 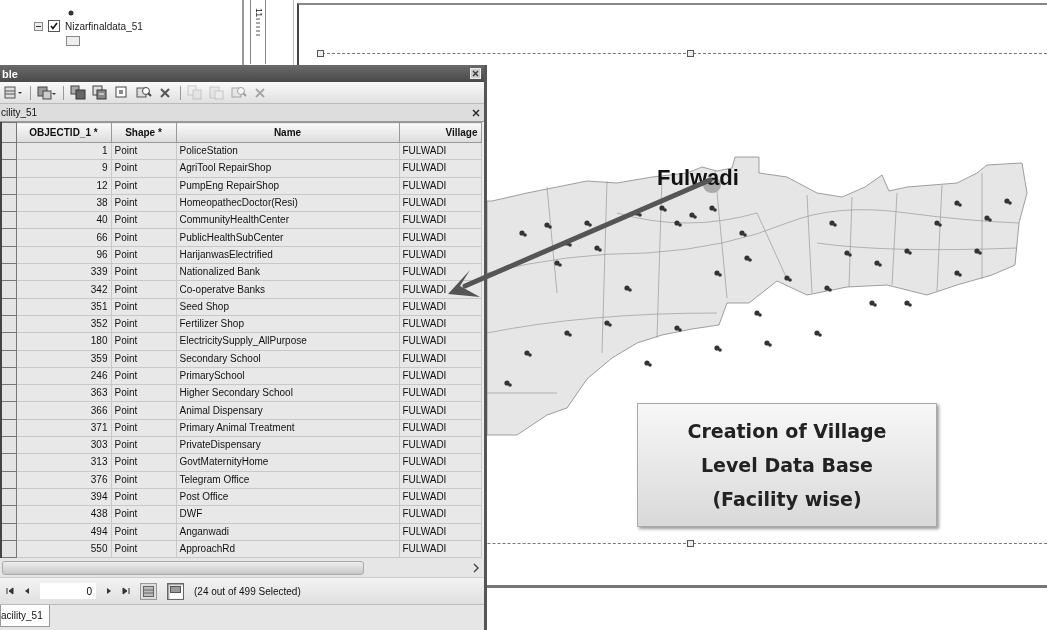 What do you see at coordinates (63, 445) in the screenshot?
I see `table-cell: 303` at bounding box center [63, 445].